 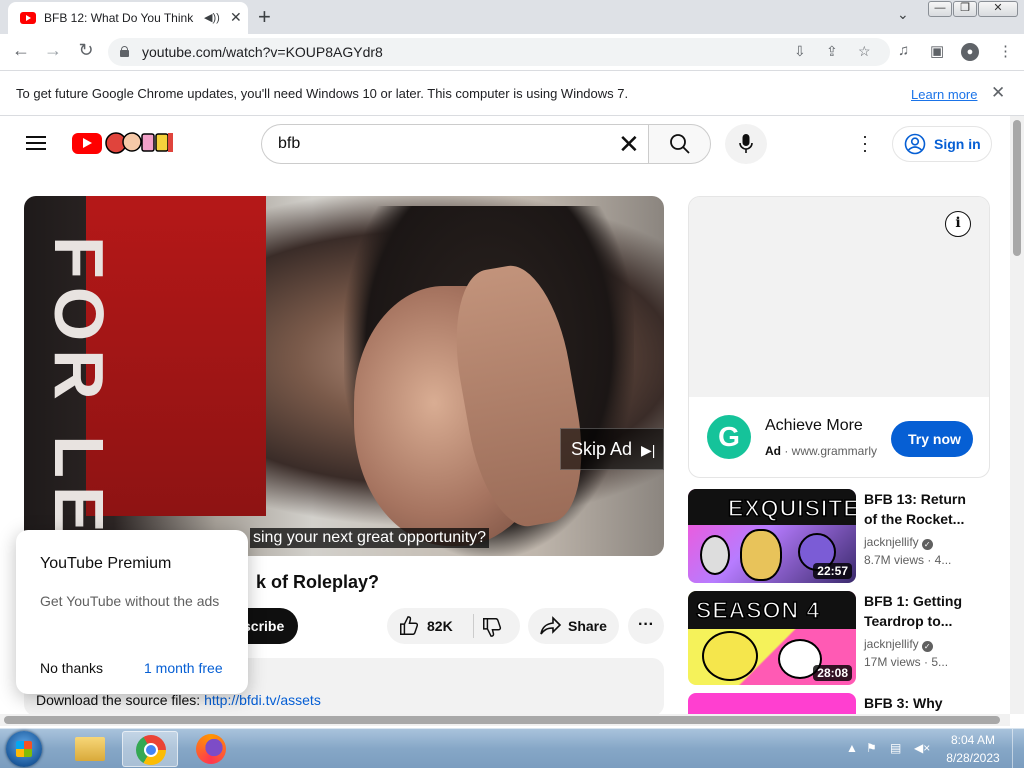 I want to click on minimize-window-button: —, so click(x=940, y=9).